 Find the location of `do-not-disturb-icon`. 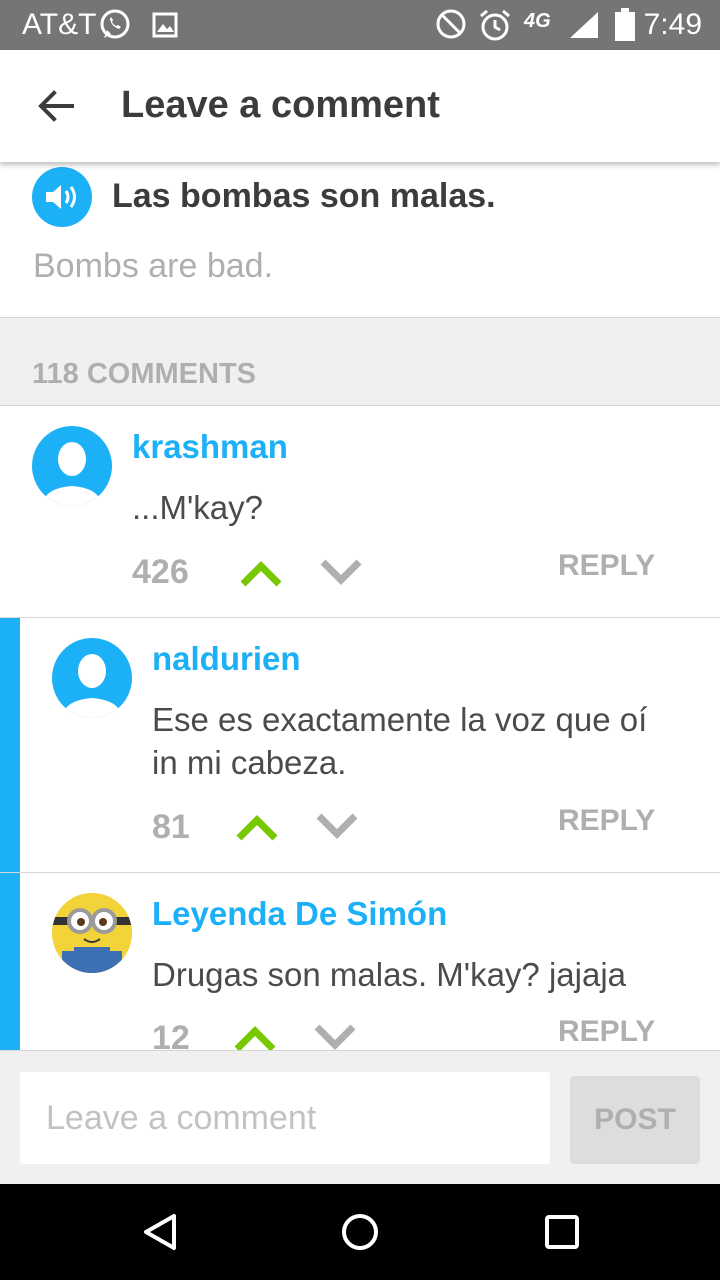

do-not-disturb-icon is located at coordinates (451, 26).